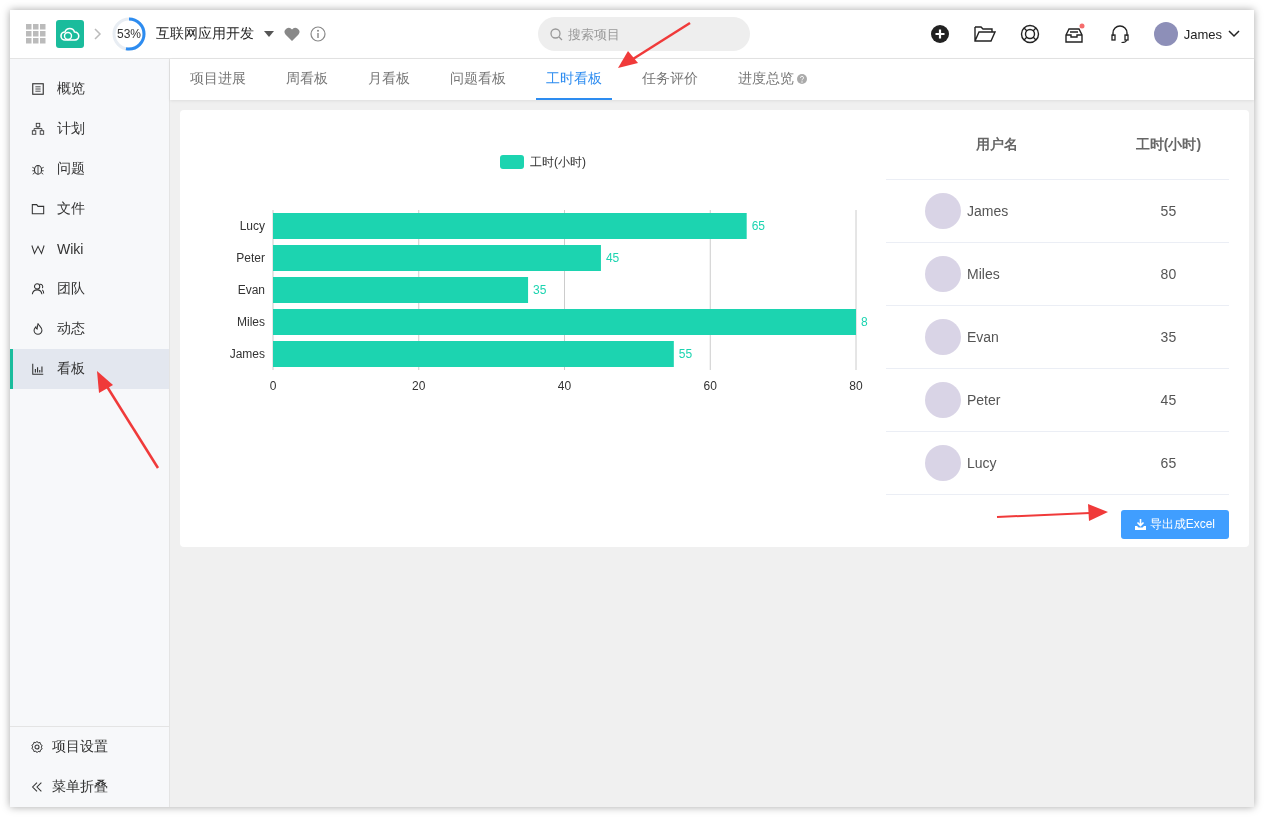 The image size is (1264, 817). What do you see at coordinates (540, 290) in the screenshot?
I see `bar-value-label: 35` at bounding box center [540, 290].